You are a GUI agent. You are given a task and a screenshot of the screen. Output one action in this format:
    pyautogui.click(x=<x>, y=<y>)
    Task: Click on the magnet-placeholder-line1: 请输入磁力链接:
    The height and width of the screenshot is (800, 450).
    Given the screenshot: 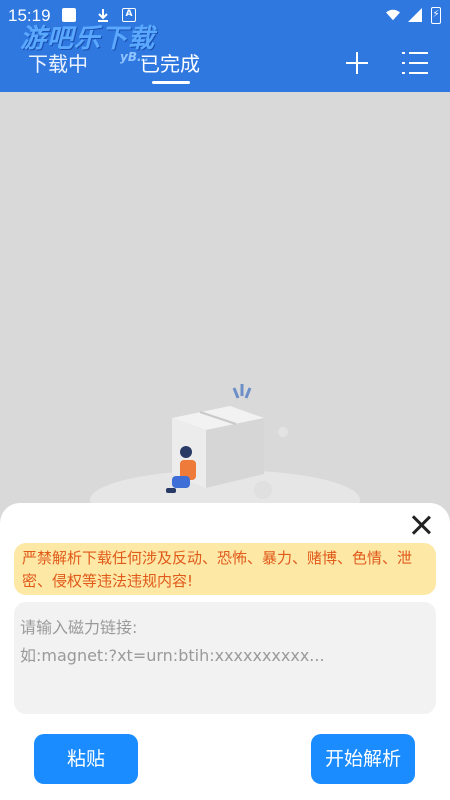 What is the action you would take?
    pyautogui.click(x=79, y=627)
    